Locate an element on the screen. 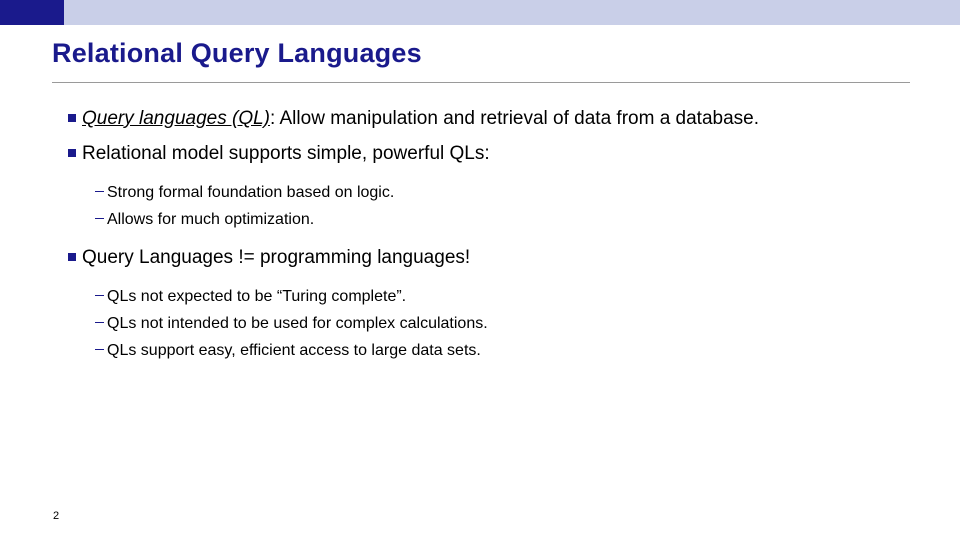 The width and height of the screenshot is (960, 540). header-band is located at coordinates (480, 12).